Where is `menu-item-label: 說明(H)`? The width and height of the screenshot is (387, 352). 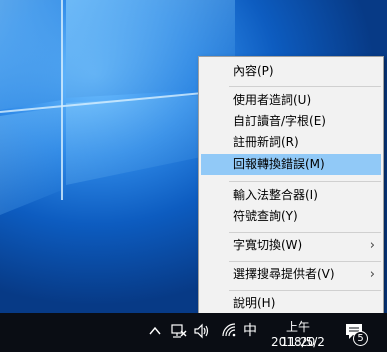 menu-item-label: 說明(H) is located at coordinates (254, 303).